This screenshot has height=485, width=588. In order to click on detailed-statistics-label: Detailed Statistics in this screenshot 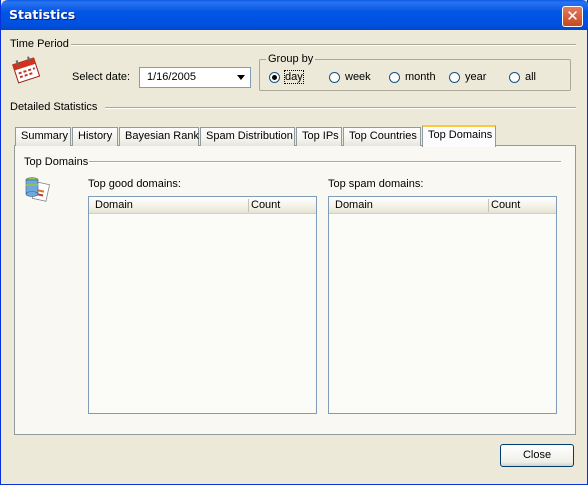, I will do `click(54, 107)`.